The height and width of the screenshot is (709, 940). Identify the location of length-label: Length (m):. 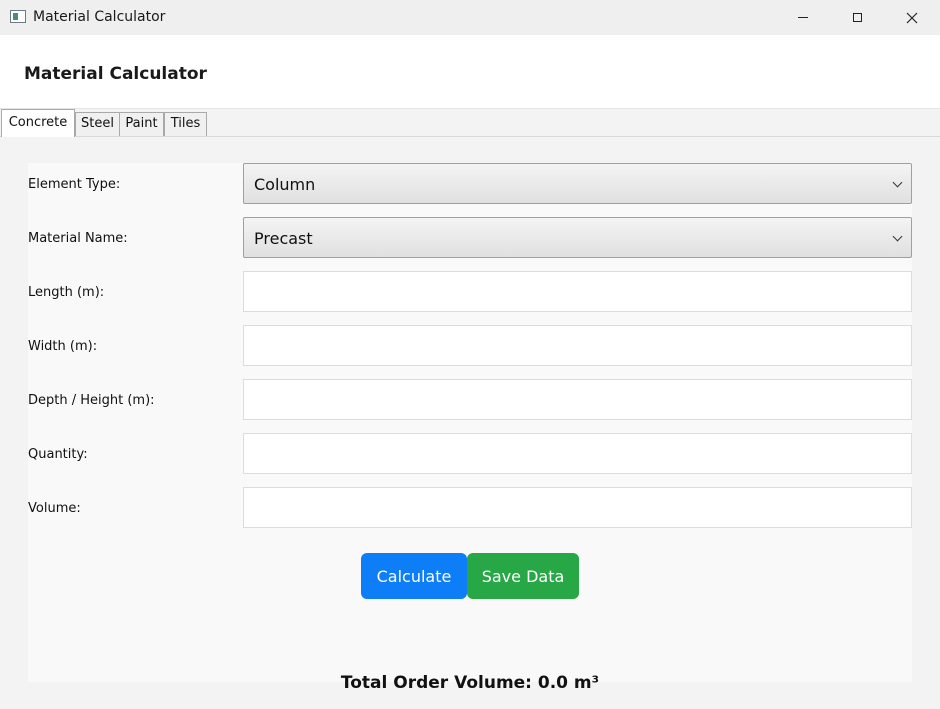
(66, 292).